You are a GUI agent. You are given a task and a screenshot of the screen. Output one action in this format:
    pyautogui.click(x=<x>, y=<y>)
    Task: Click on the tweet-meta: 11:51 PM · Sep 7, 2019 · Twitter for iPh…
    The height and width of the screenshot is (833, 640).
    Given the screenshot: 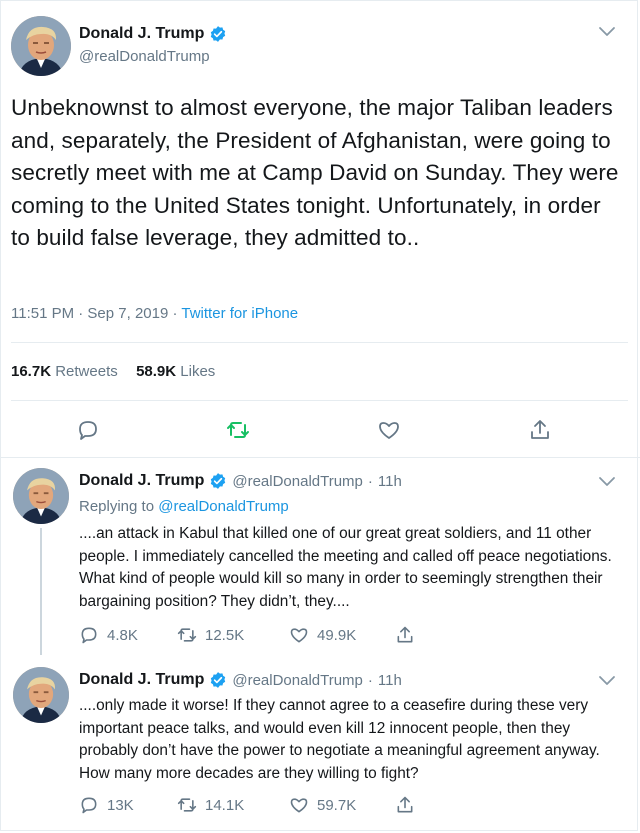 What is the action you would take?
    pyautogui.click(x=154, y=313)
    